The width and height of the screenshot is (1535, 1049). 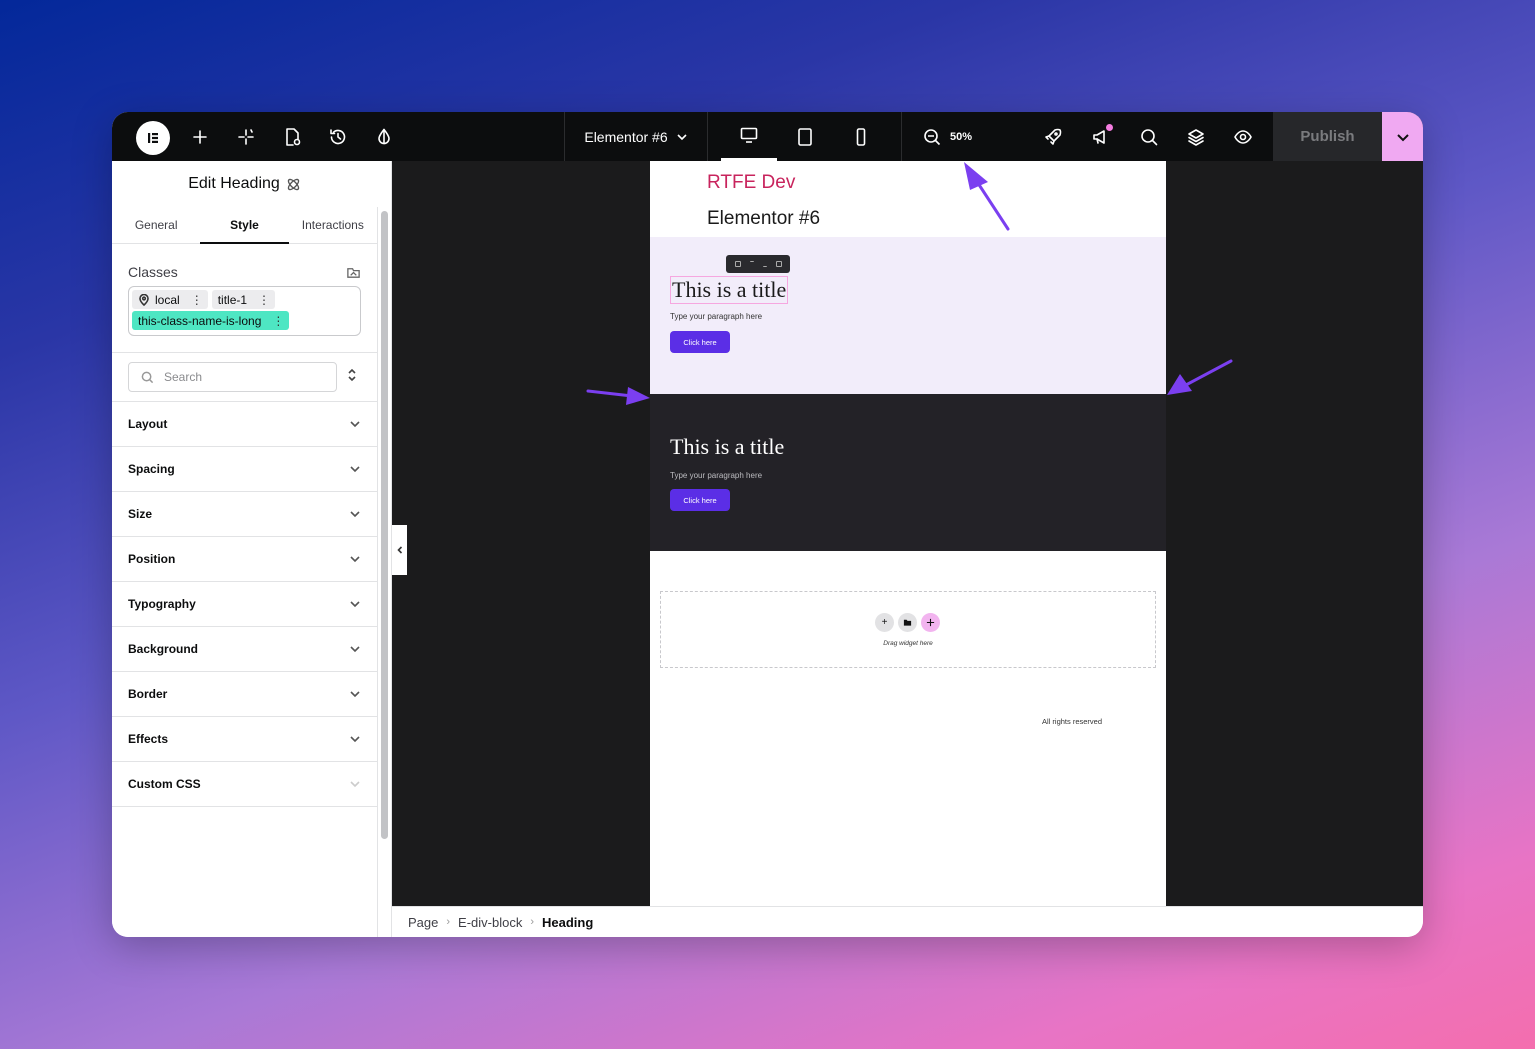 What do you see at coordinates (338, 137) in the screenshot?
I see `history-button` at bounding box center [338, 137].